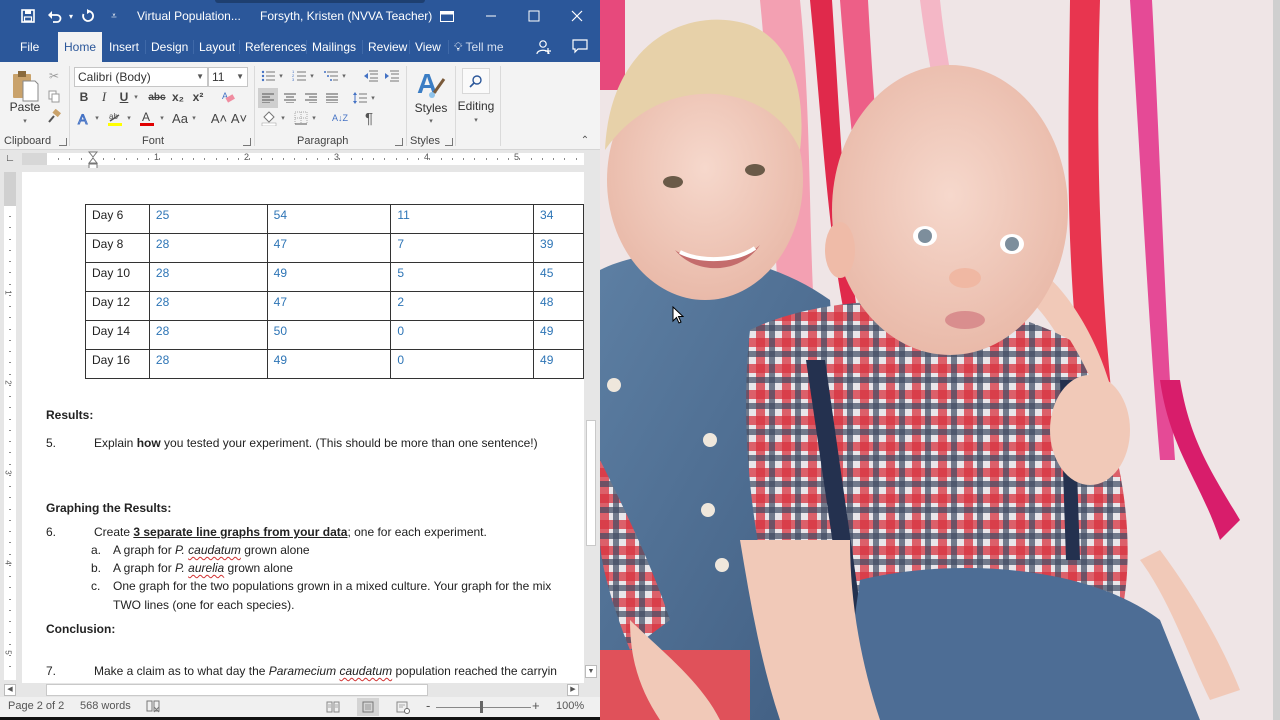  I want to click on paste-icon, so click(25, 86).